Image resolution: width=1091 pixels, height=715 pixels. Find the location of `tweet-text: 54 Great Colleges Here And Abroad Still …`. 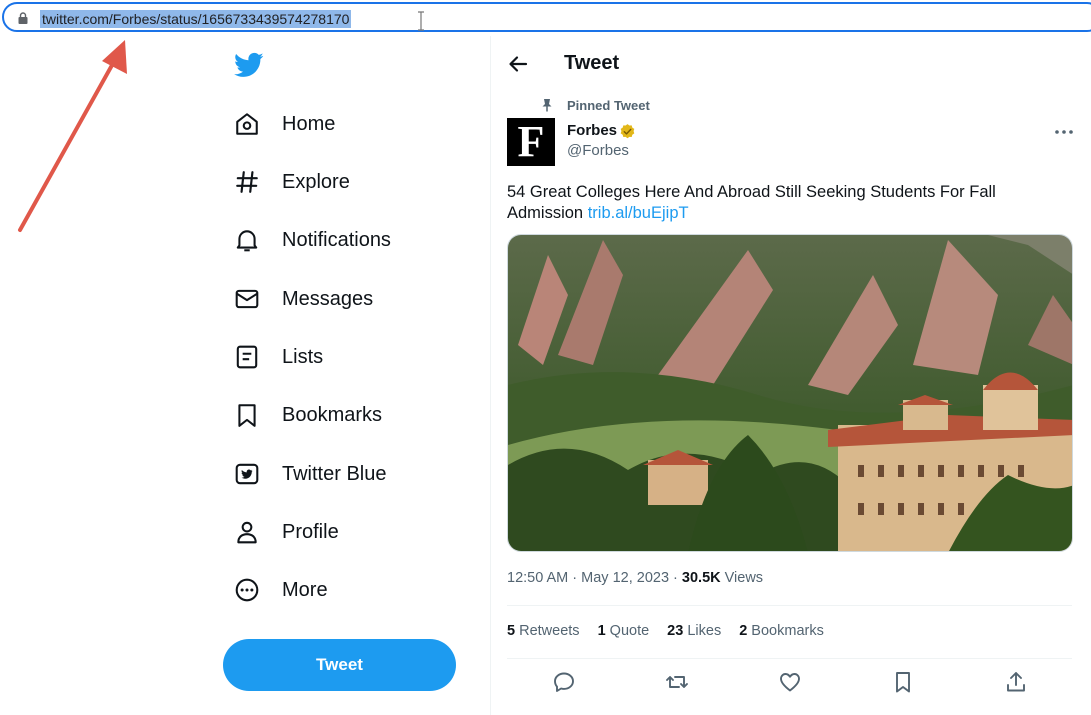

tweet-text: 54 Great Colleges Here And Abroad Still … is located at coordinates (777, 203).